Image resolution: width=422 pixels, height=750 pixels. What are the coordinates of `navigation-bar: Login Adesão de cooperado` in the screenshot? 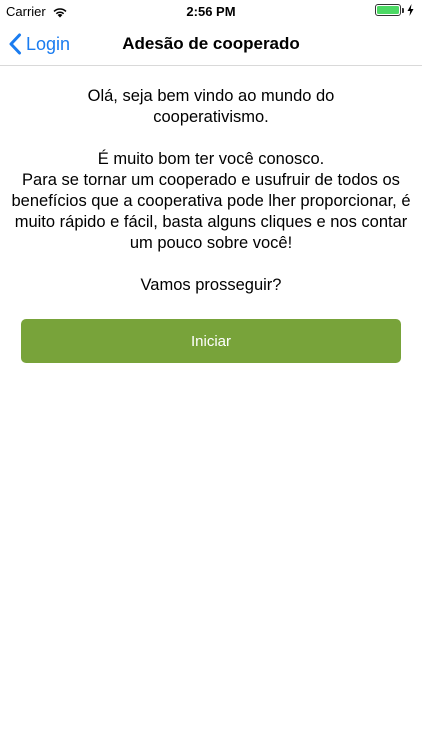 It's located at (211, 44).